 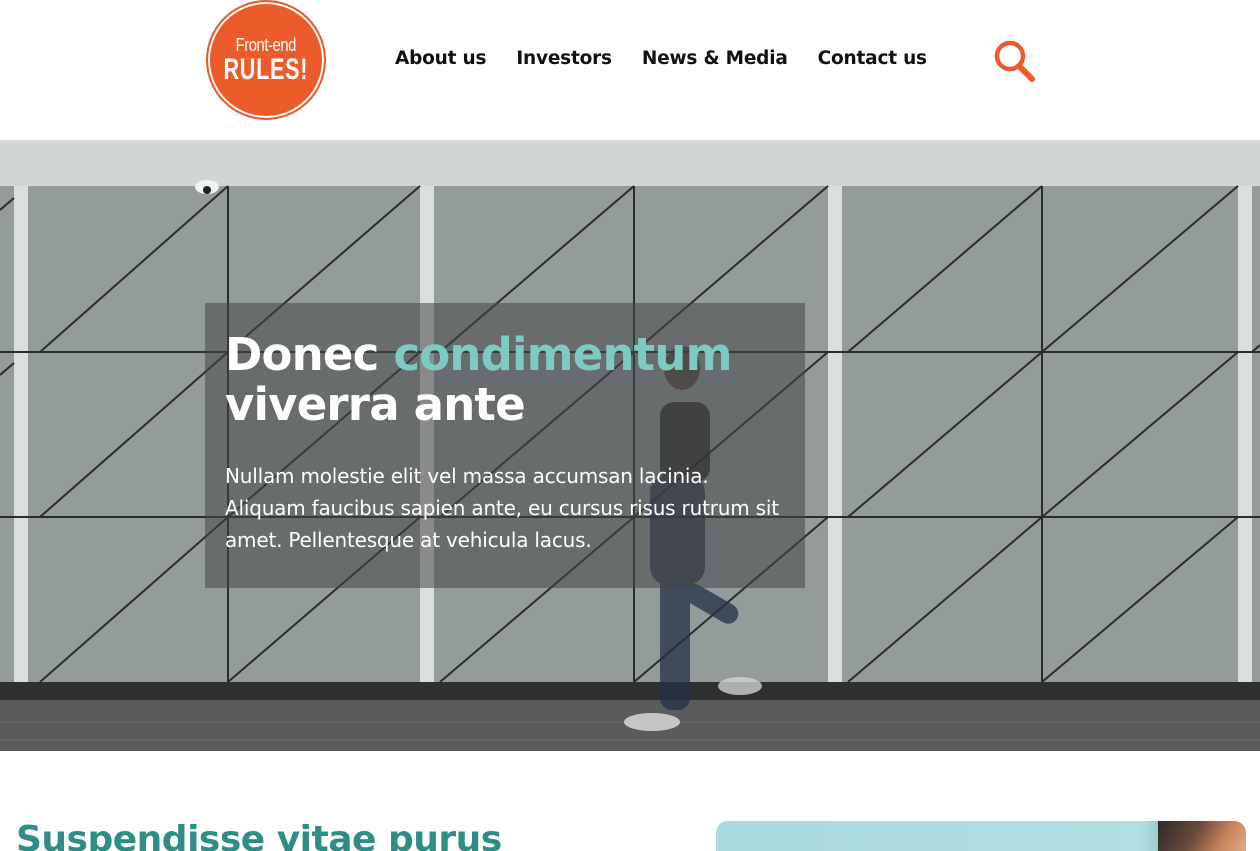 I want to click on search-button, so click(x=1015, y=62).